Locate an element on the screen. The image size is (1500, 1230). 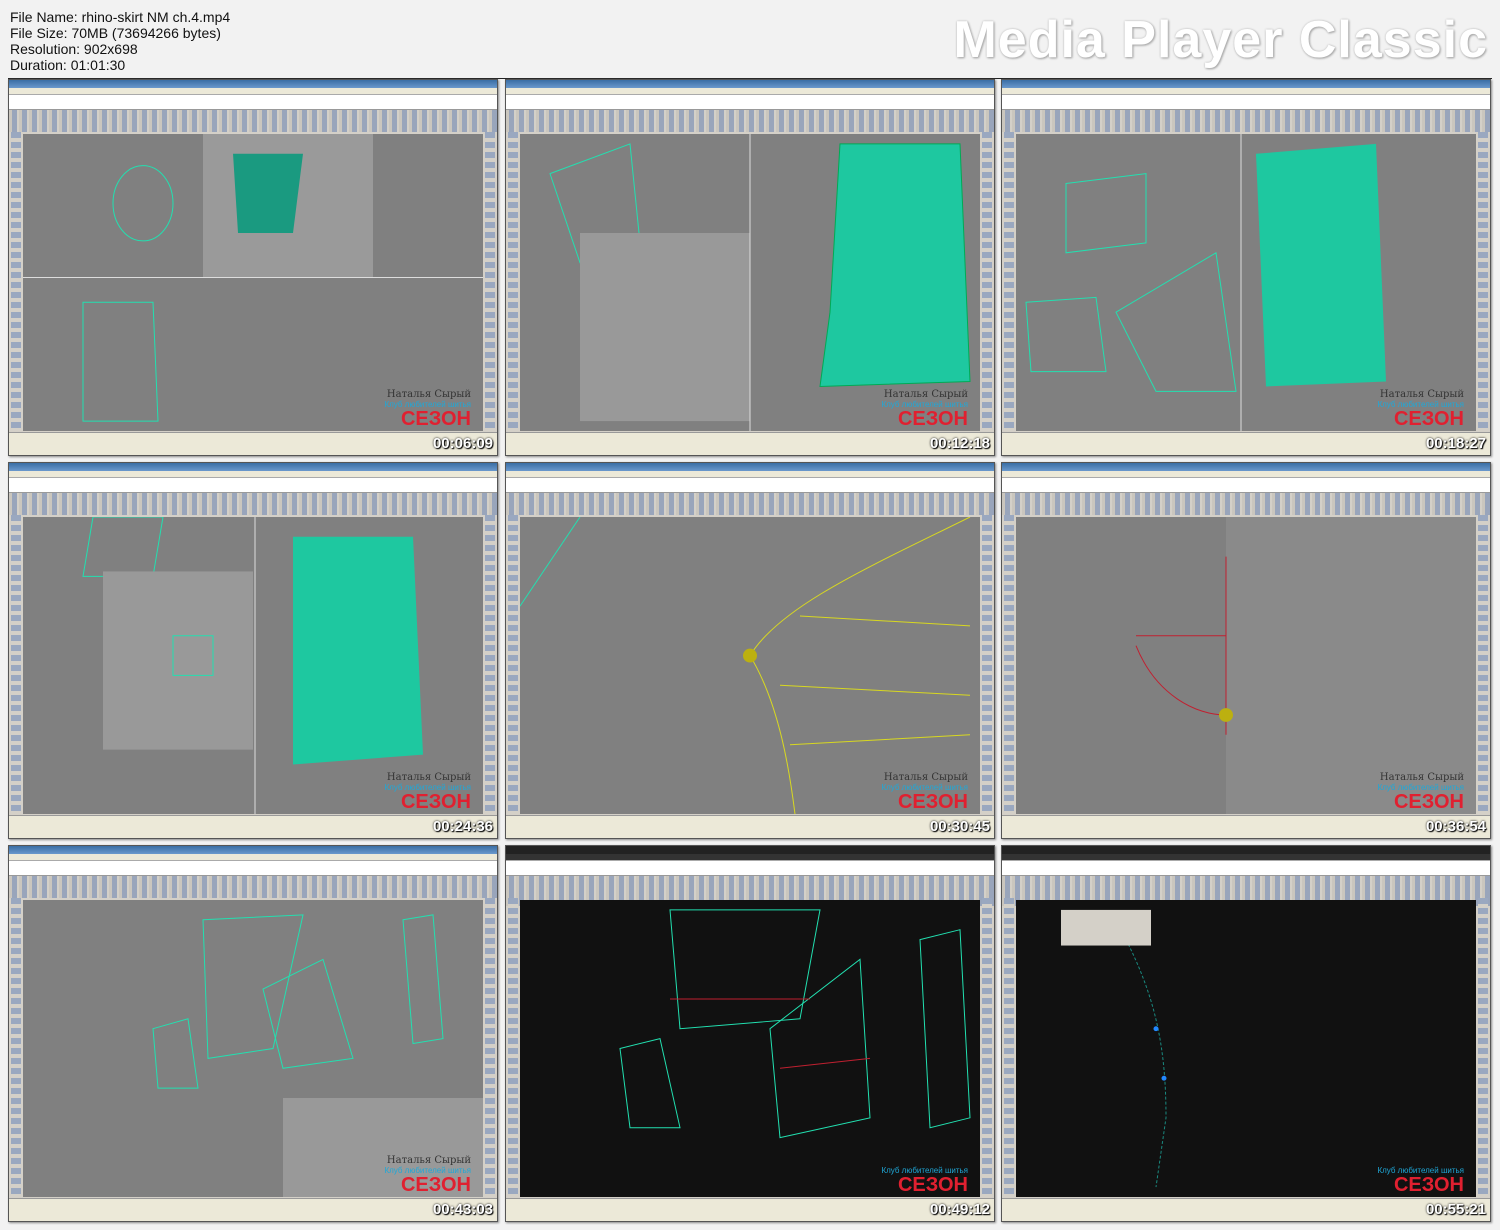
brand-logo: Media Player Classic is located at coordinates (1220, 40).